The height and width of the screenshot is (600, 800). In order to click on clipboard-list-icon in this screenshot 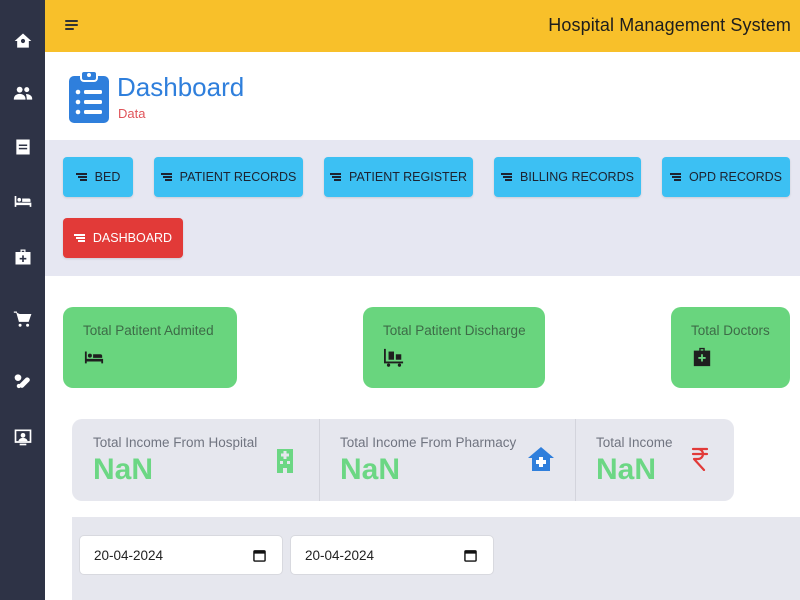, I will do `click(89, 96)`.